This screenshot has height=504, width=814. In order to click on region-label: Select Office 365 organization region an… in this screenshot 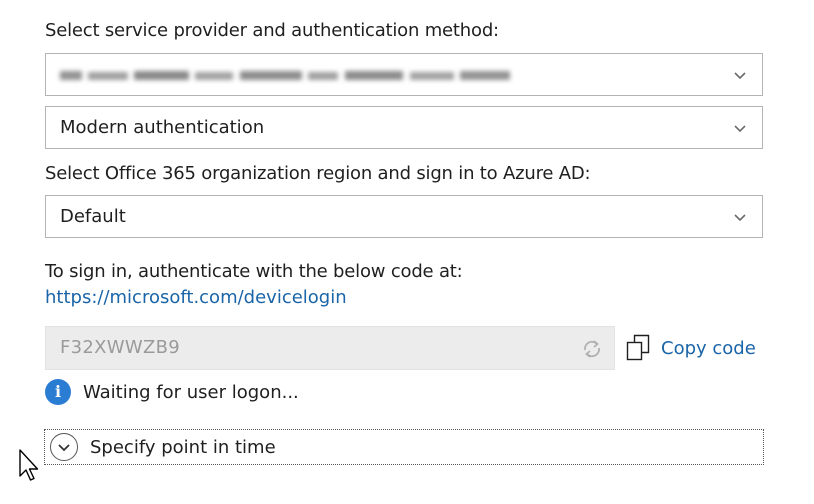, I will do `click(318, 173)`.